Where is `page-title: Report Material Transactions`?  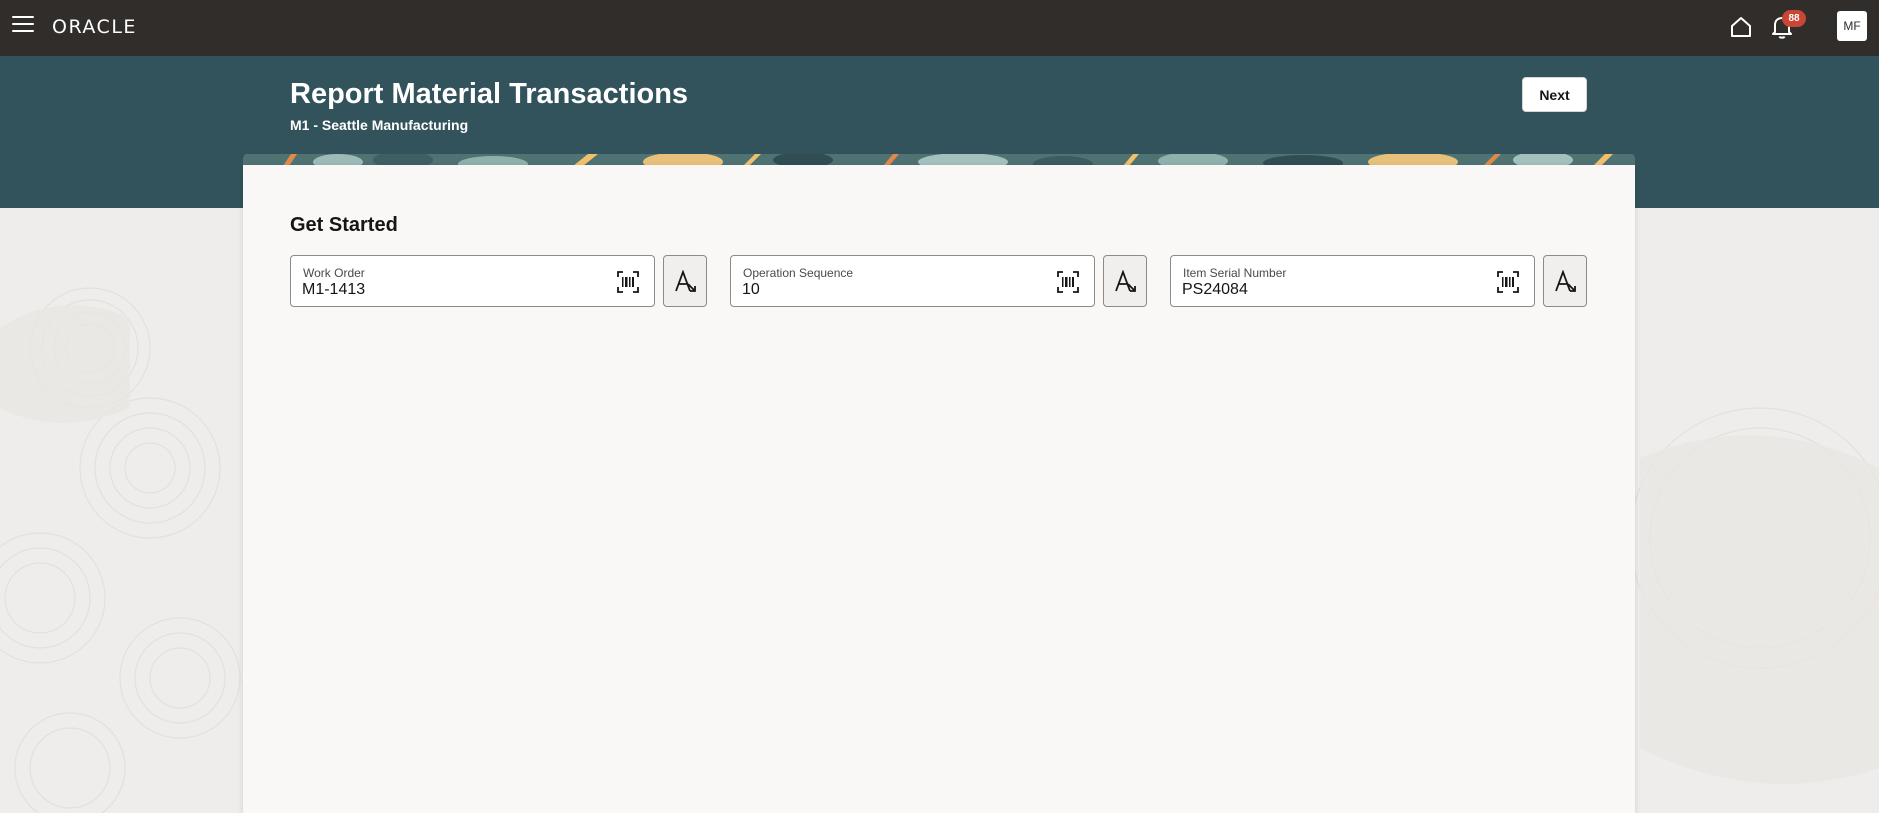
page-title: Report Material Transactions is located at coordinates (489, 94).